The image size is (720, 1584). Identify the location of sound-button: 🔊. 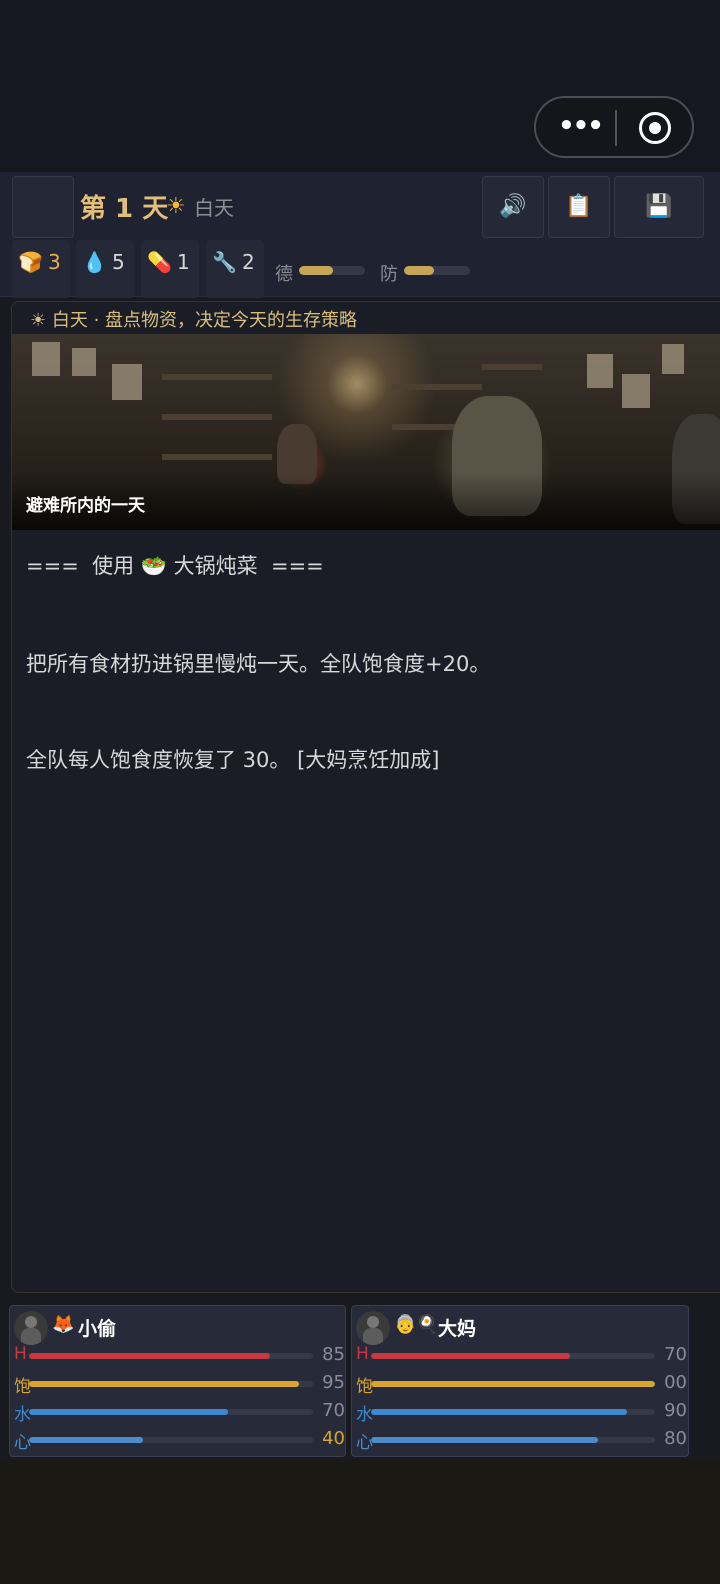
(513, 207).